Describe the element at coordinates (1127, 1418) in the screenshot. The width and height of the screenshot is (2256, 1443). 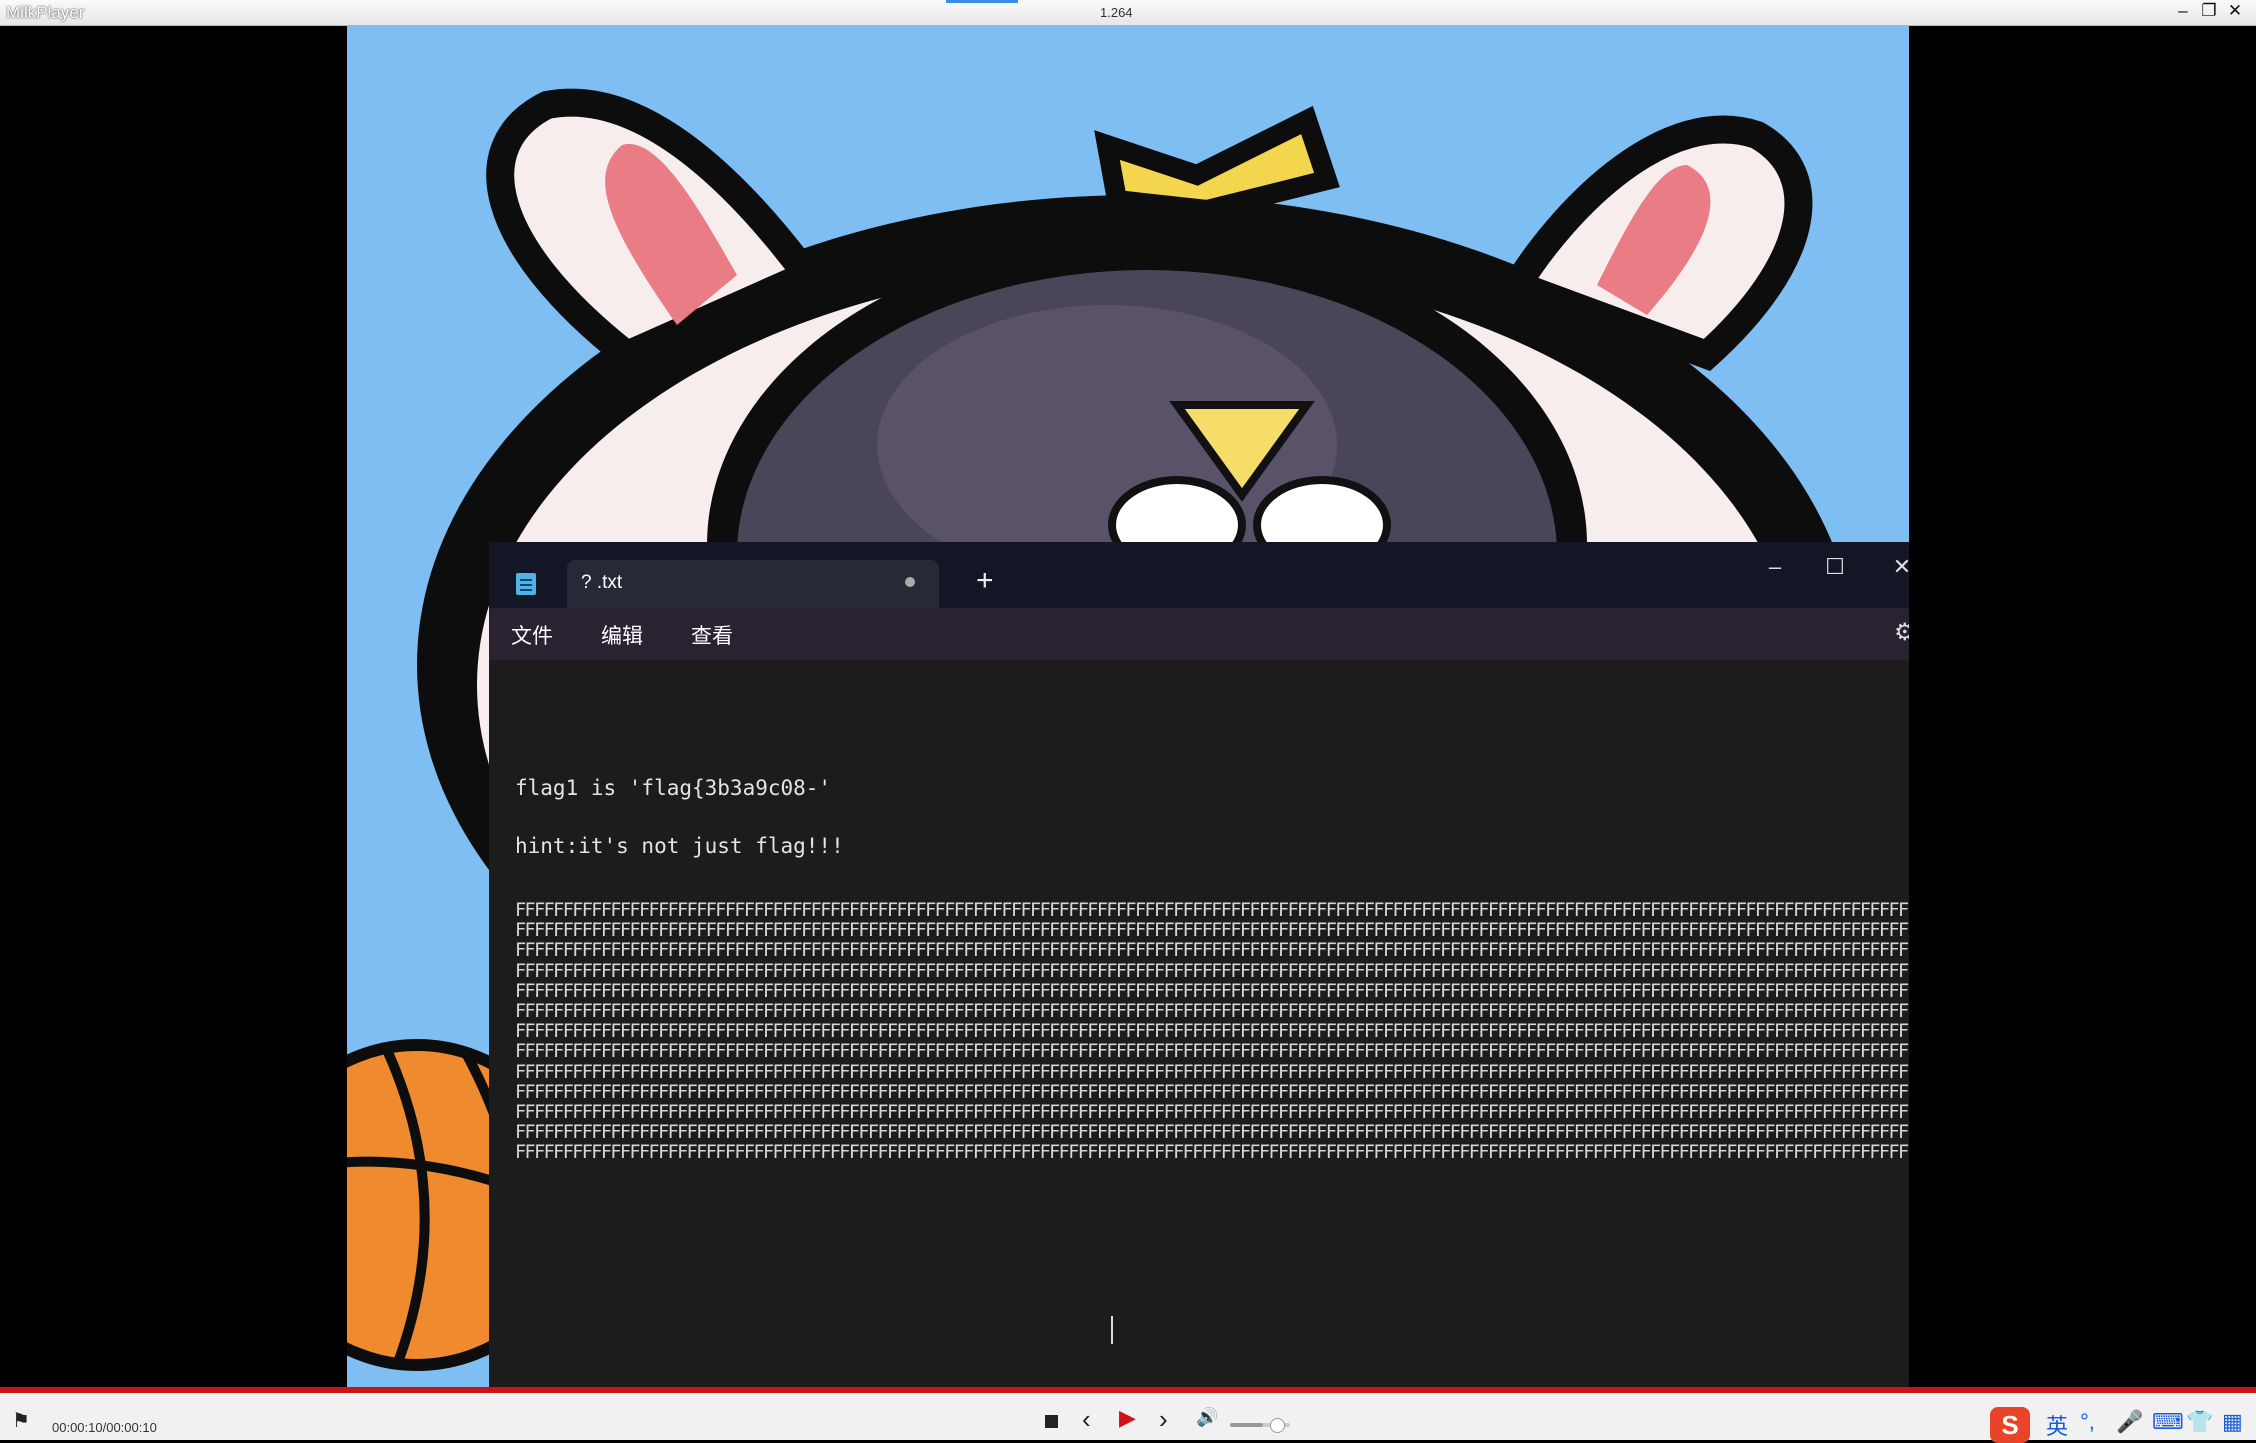
I see `play-icon: ▶` at that location.